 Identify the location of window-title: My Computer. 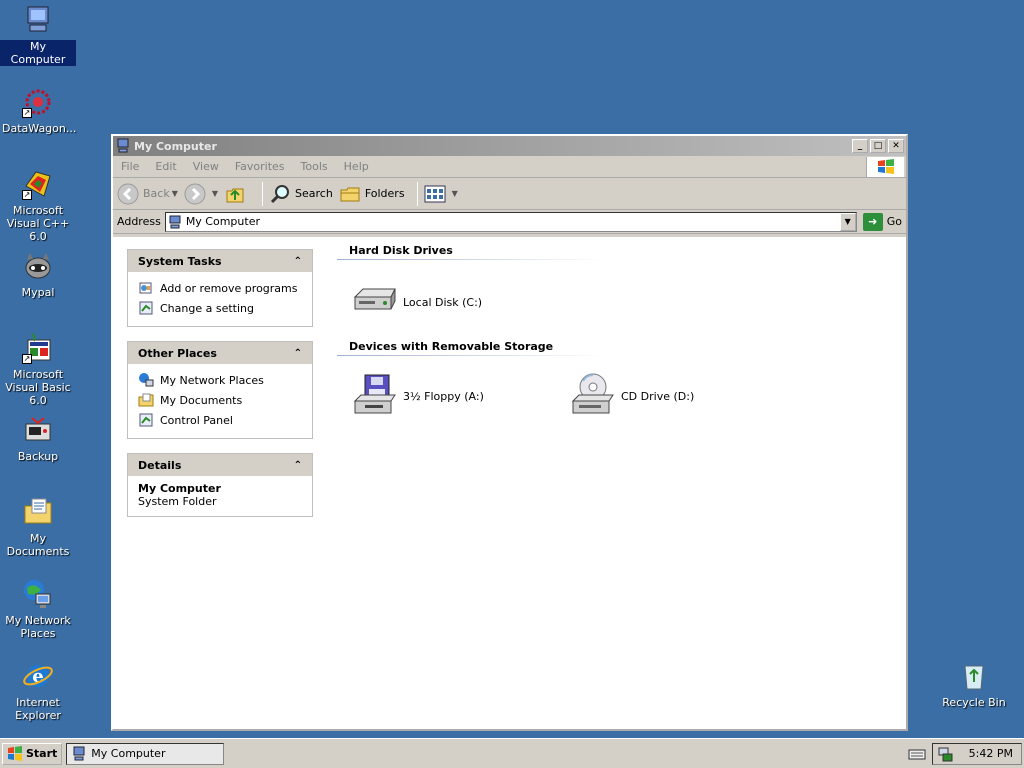
(175, 146).